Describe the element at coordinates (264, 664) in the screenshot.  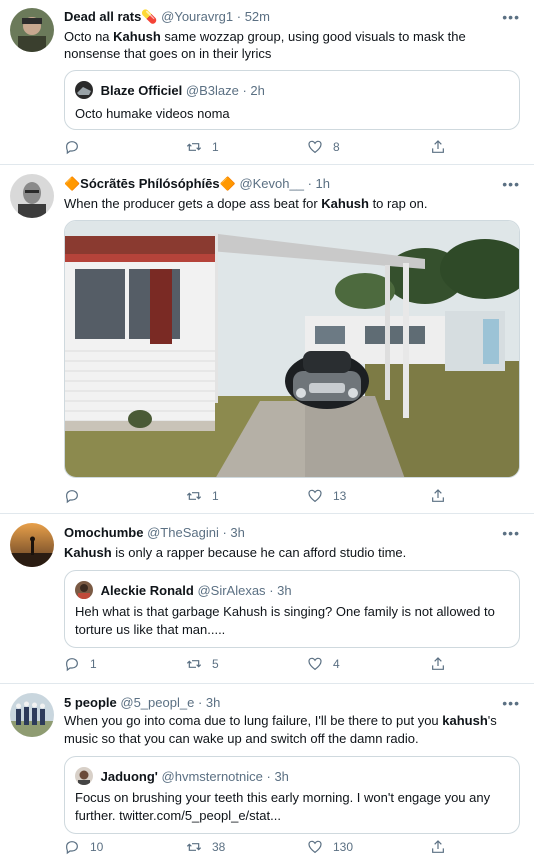
I see `action-bar: 1 5 4` at that location.